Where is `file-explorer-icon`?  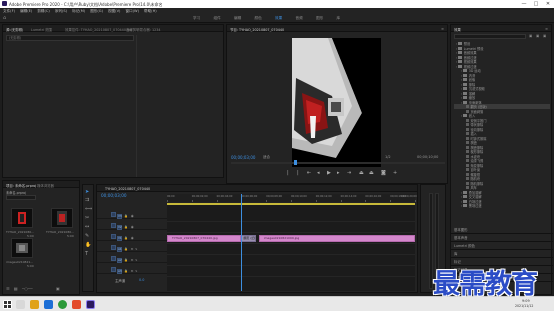 file-explorer-icon is located at coordinates (34, 304).